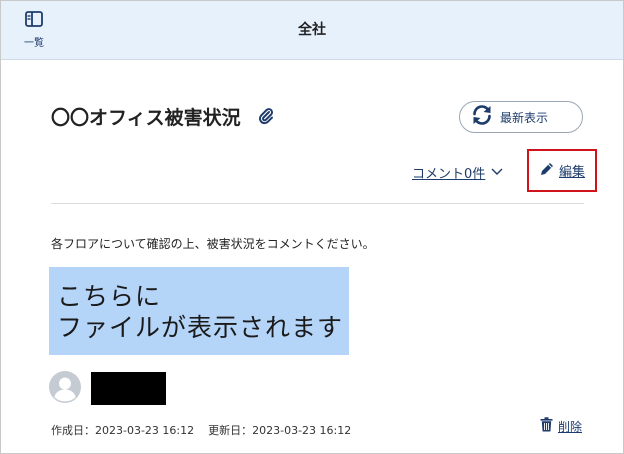 The height and width of the screenshot is (454, 624). I want to click on header-title: 全社, so click(312, 30).